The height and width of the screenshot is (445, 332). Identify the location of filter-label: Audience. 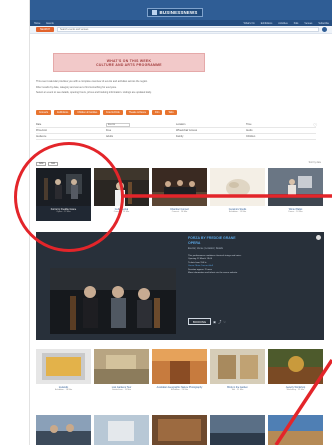
(71, 136).